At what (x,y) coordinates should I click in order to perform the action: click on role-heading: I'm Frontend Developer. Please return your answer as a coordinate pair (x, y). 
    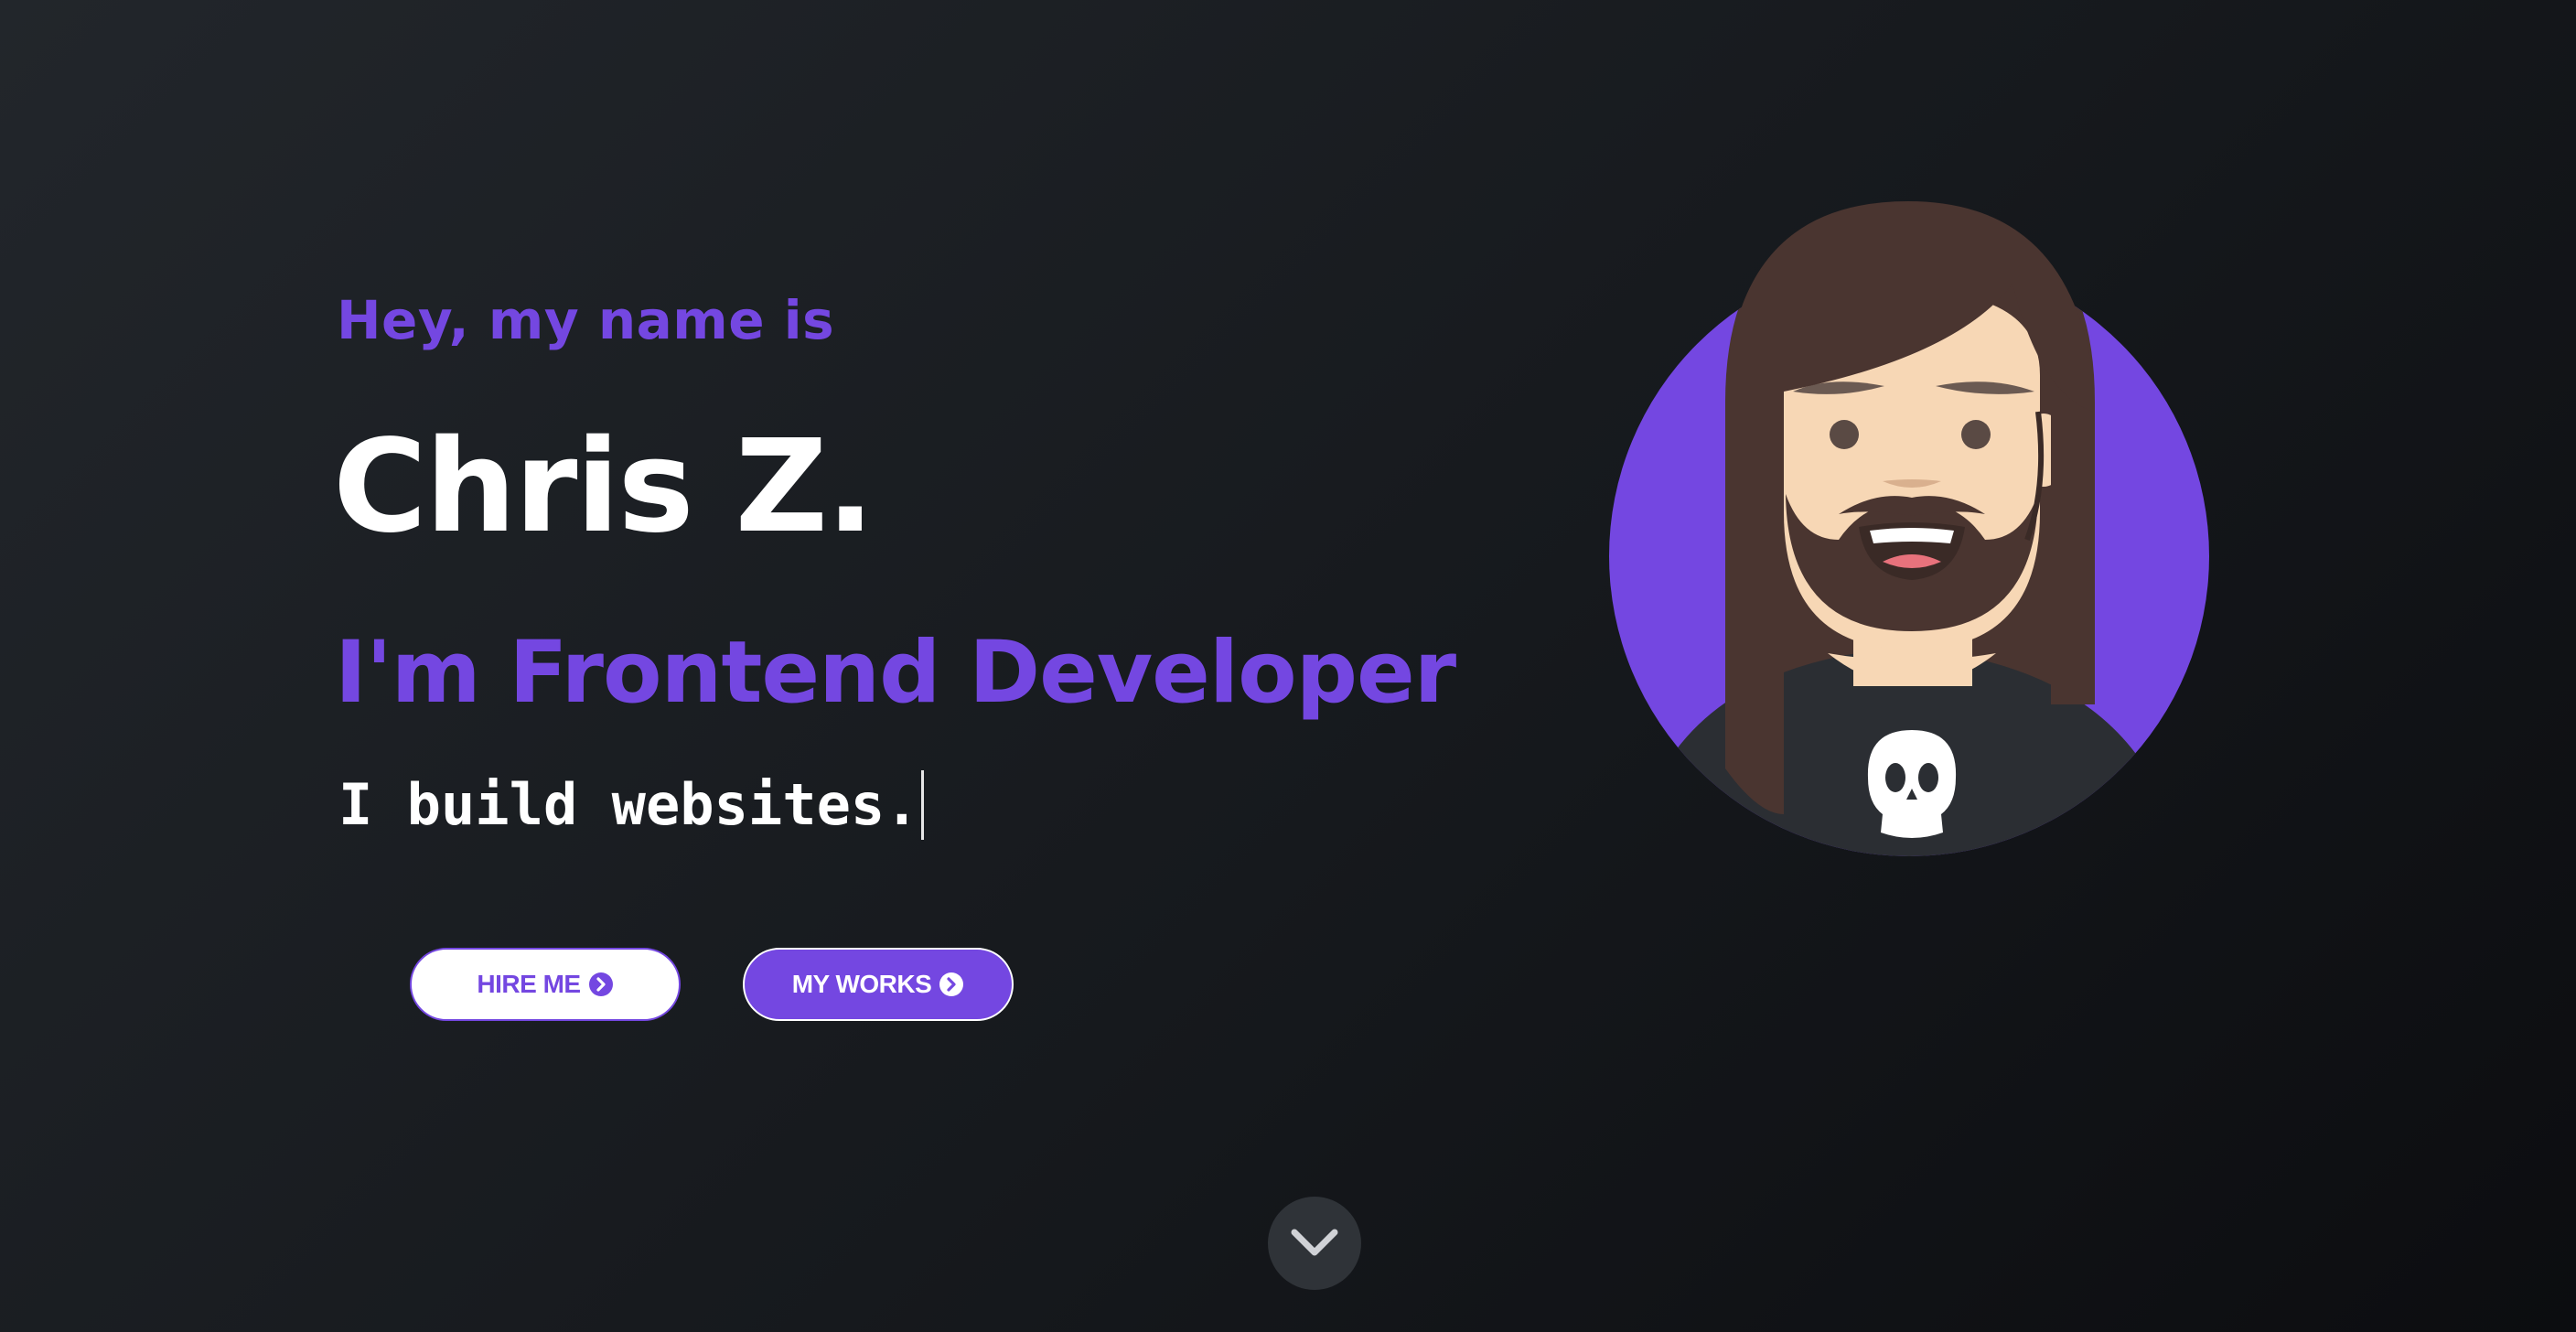
    Looking at the image, I should click on (896, 673).